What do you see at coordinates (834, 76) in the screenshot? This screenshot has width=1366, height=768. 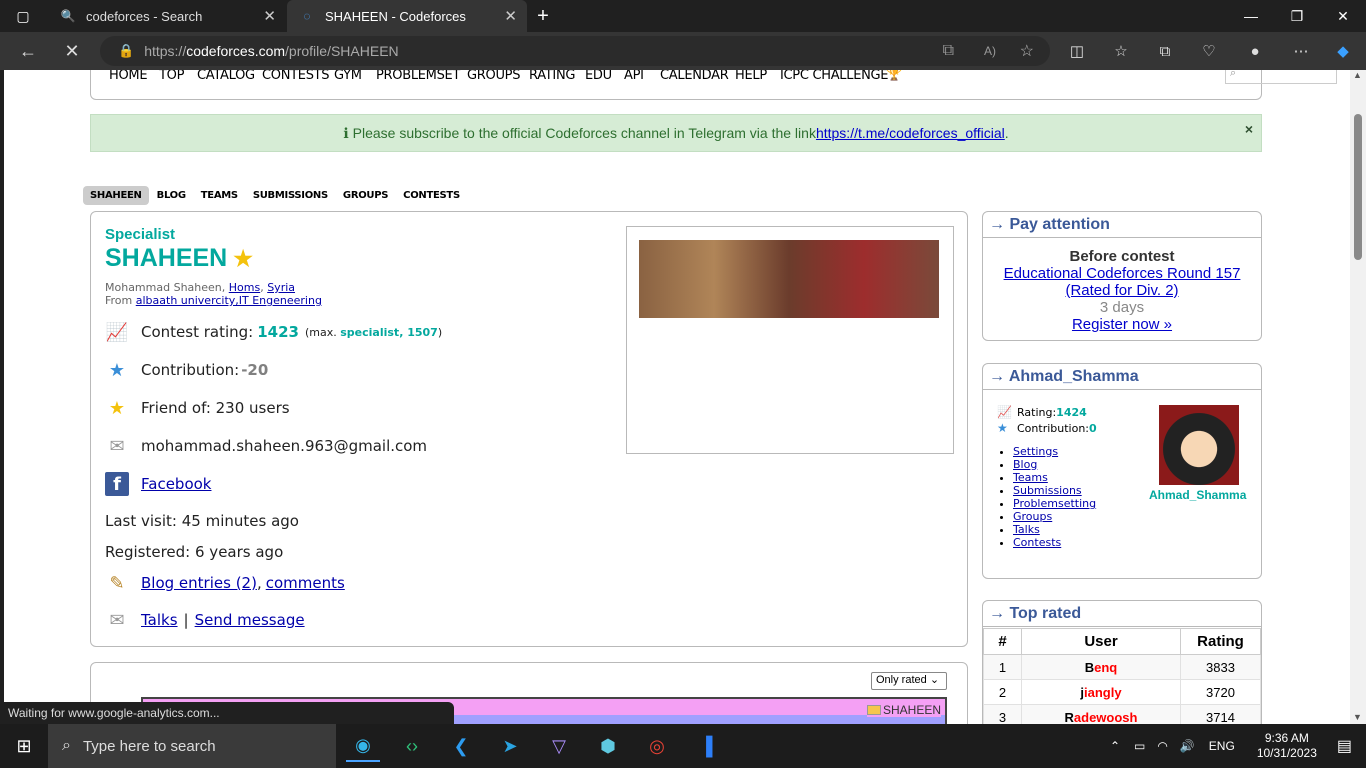 I see `menu-icpc-challenge: ICPC CHALLENGE` at bounding box center [834, 76].